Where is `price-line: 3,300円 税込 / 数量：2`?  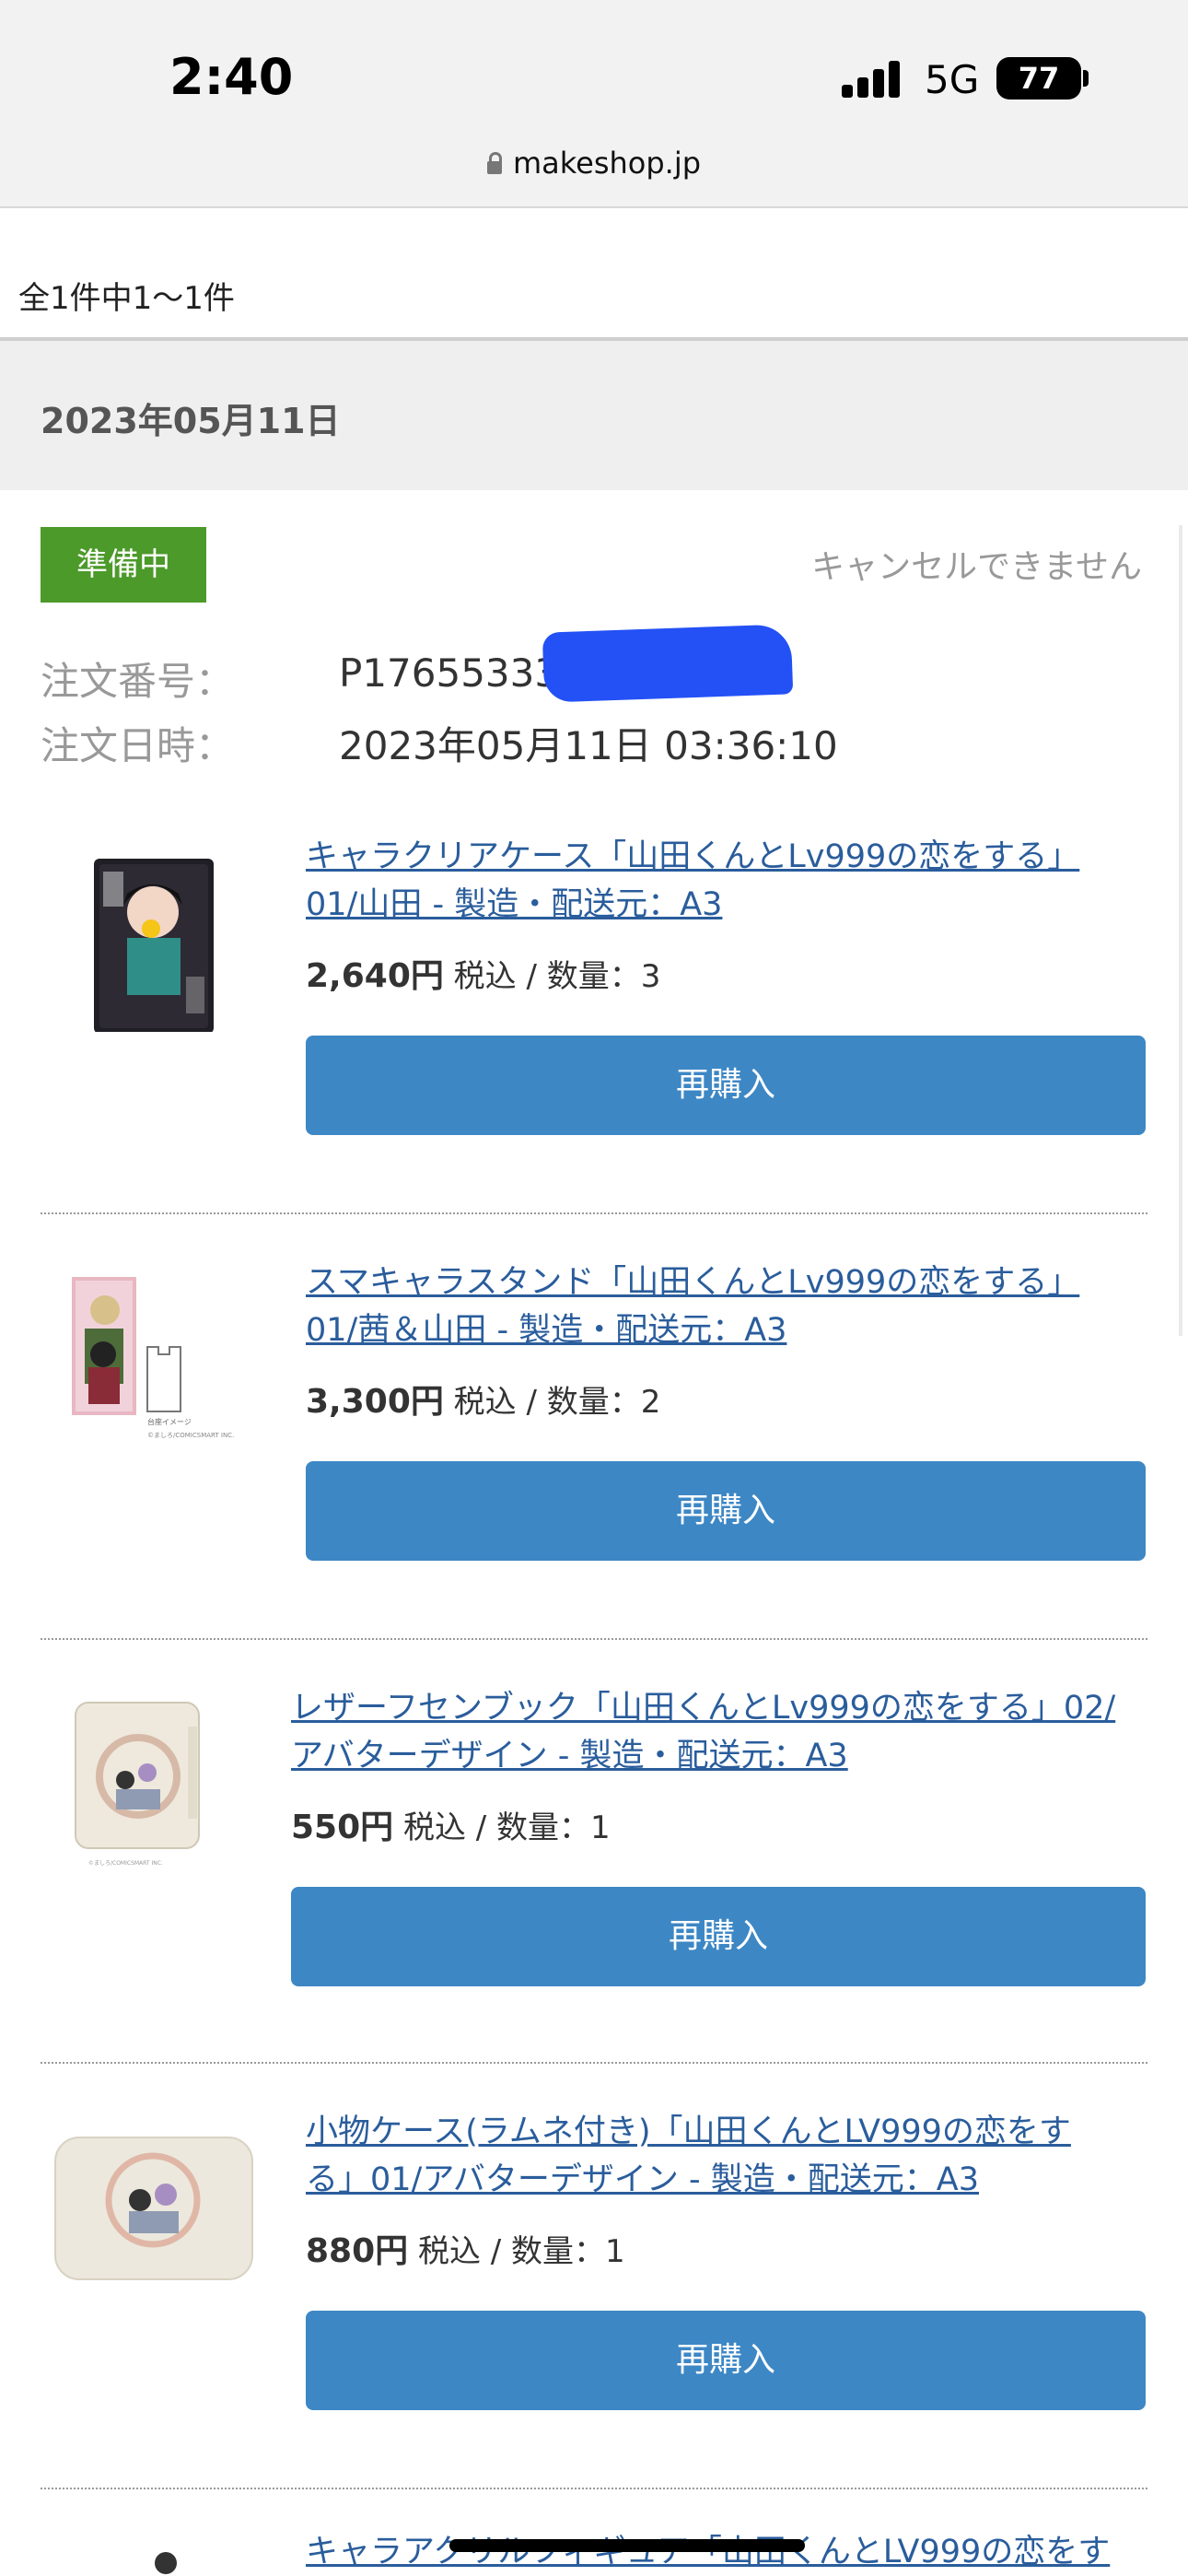 price-line: 3,300円 税込 / 数量：2 is located at coordinates (483, 1399).